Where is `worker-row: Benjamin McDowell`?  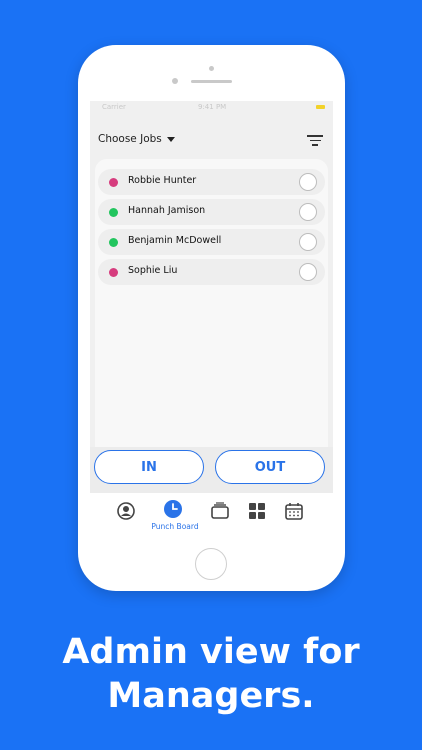 worker-row: Benjamin McDowell is located at coordinates (211, 242).